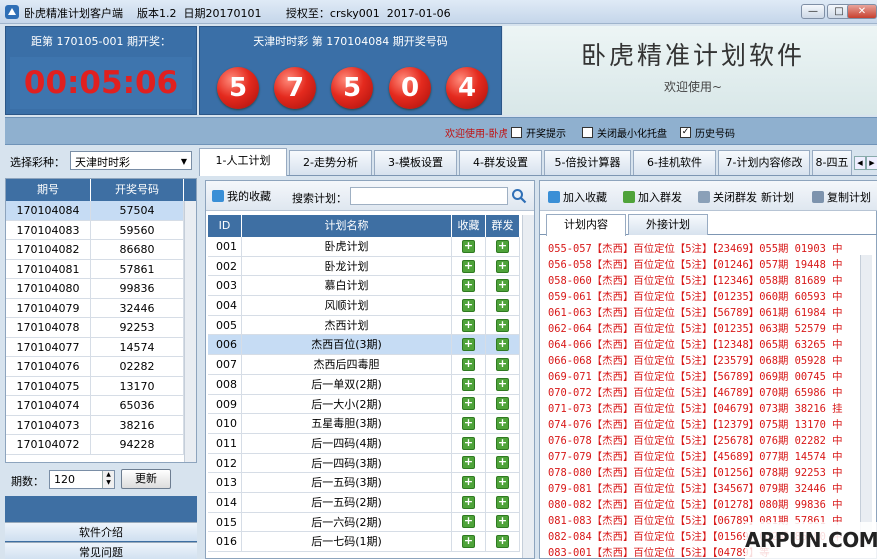  Describe the element at coordinates (841, 197) in the screenshot. I see `copy-plan-button: 复制计划` at that location.